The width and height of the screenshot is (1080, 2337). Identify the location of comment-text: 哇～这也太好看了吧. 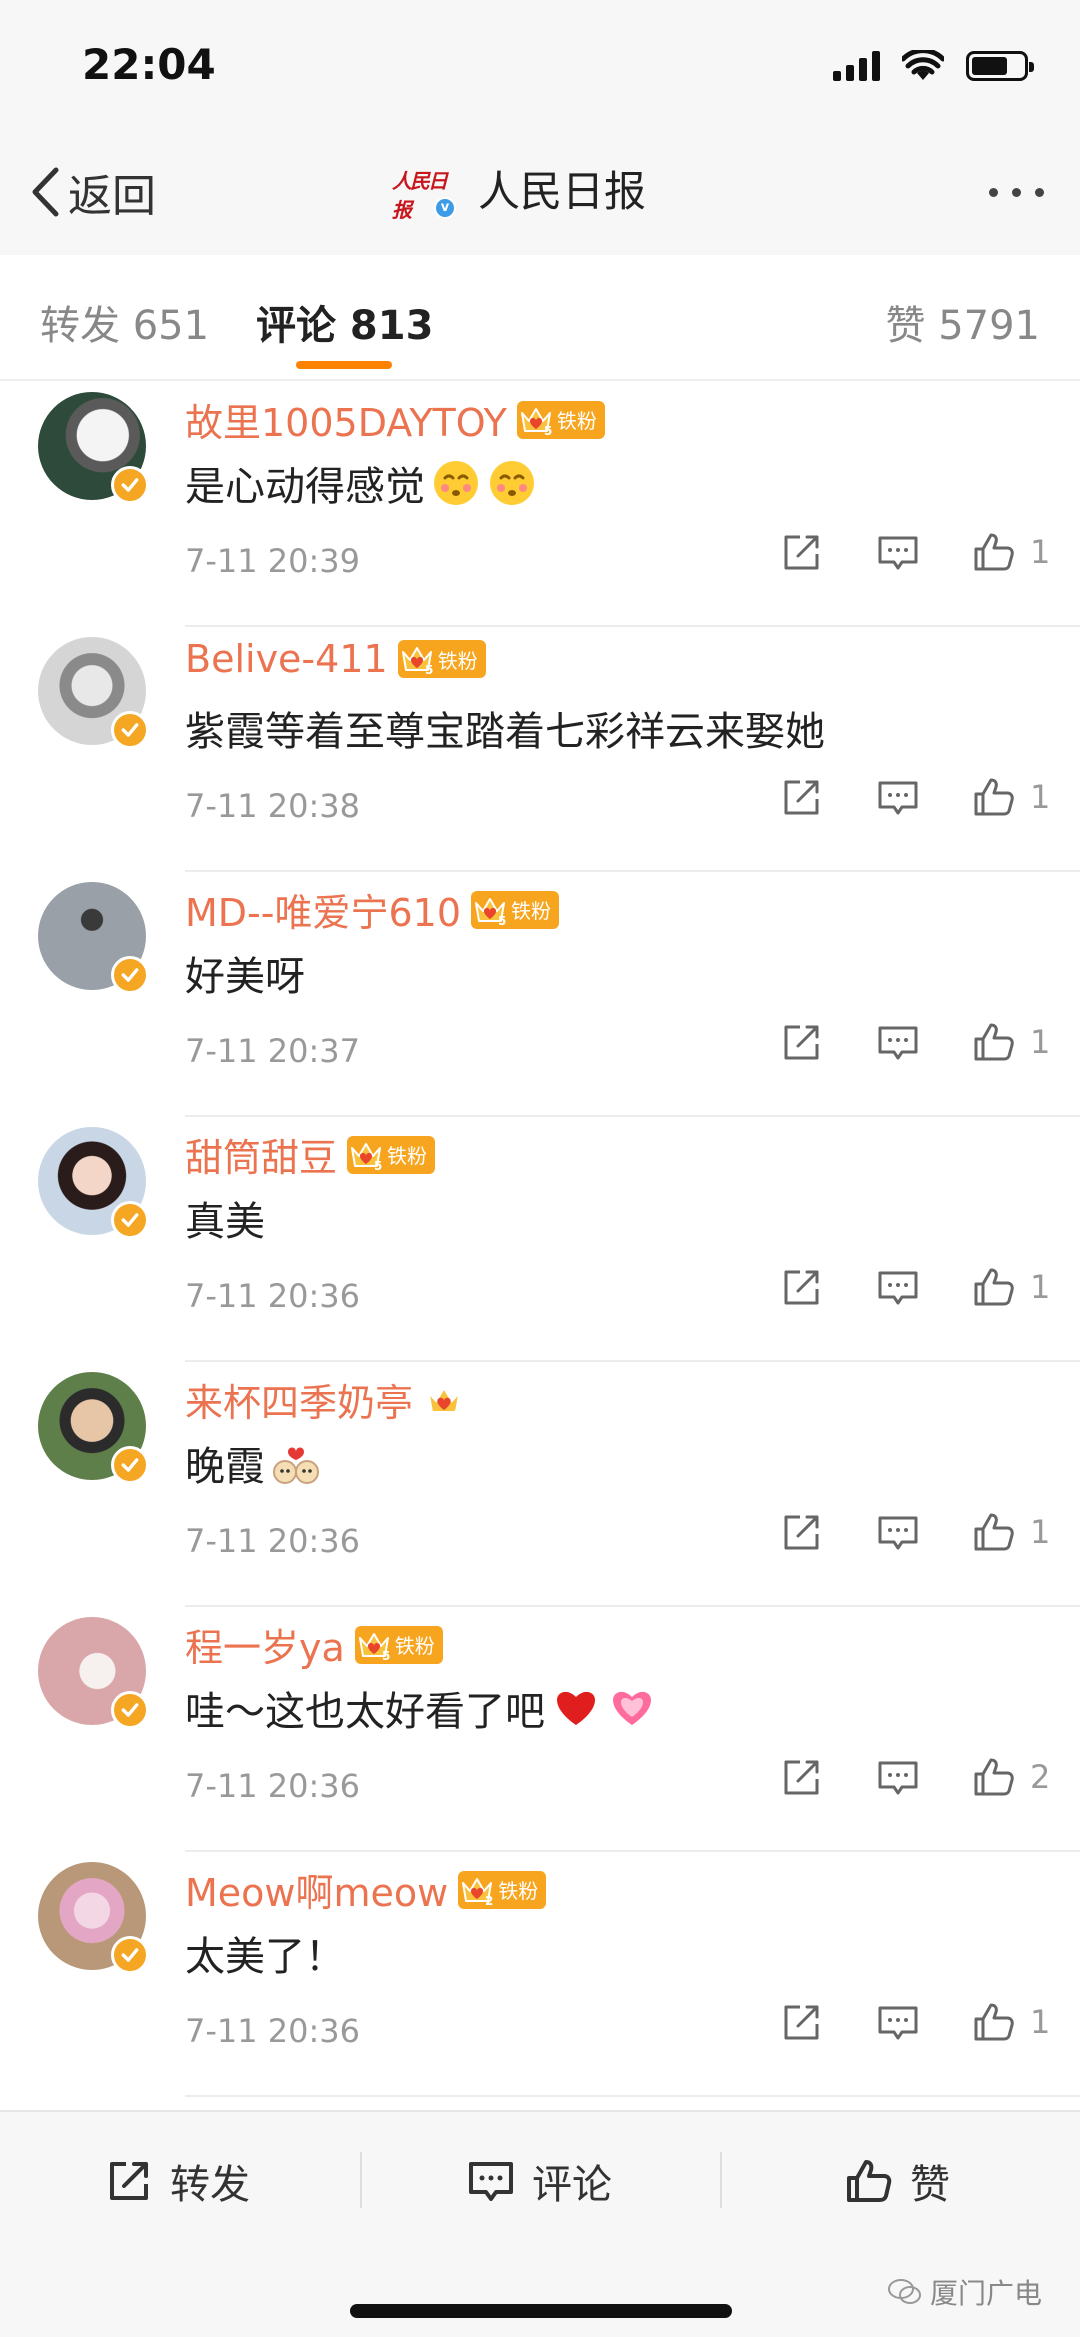
(421, 1708).